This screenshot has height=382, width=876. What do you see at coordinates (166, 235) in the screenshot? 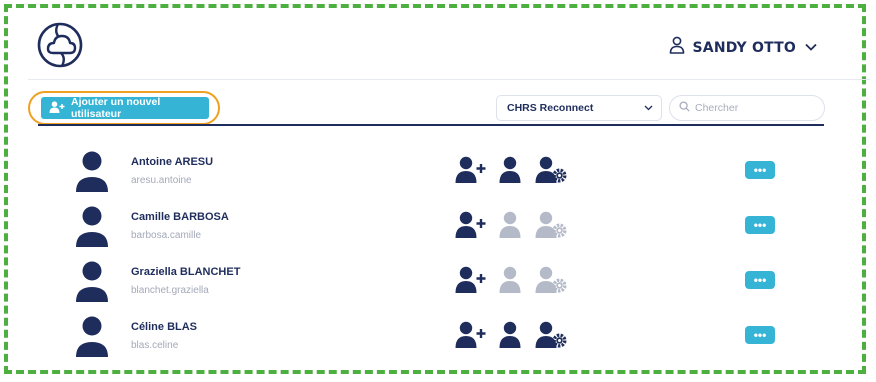
I see `user-login: barbosa.camille` at bounding box center [166, 235].